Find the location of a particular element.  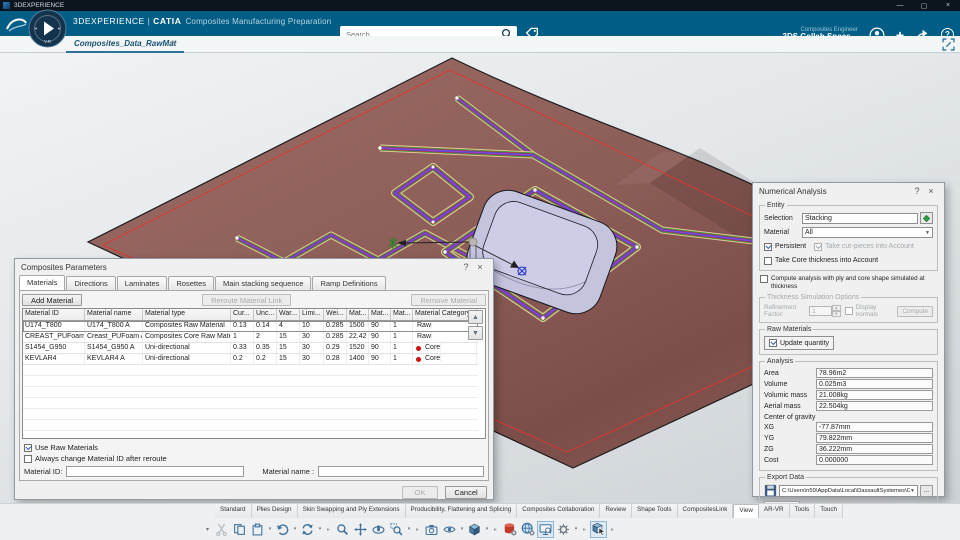

undo-icon is located at coordinates (282, 529).